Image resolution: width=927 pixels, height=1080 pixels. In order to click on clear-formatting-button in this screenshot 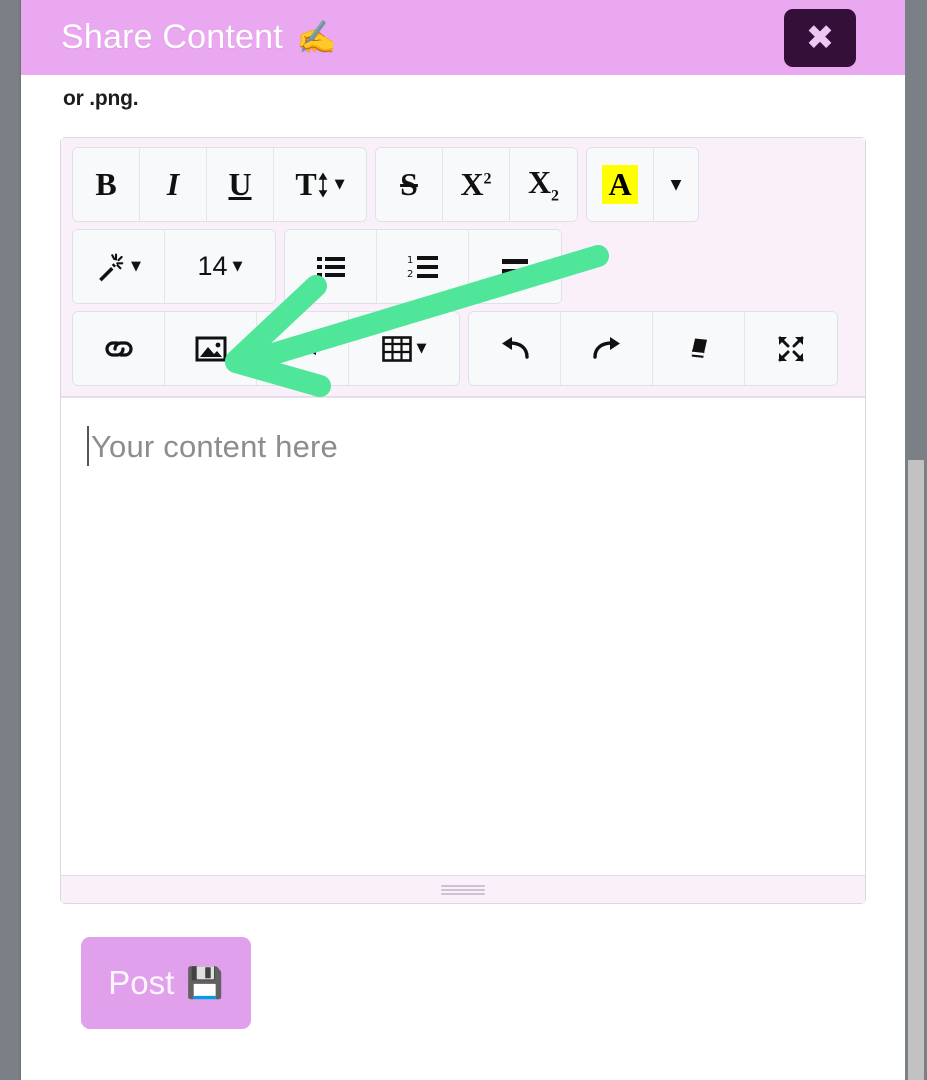, I will do `click(699, 348)`.